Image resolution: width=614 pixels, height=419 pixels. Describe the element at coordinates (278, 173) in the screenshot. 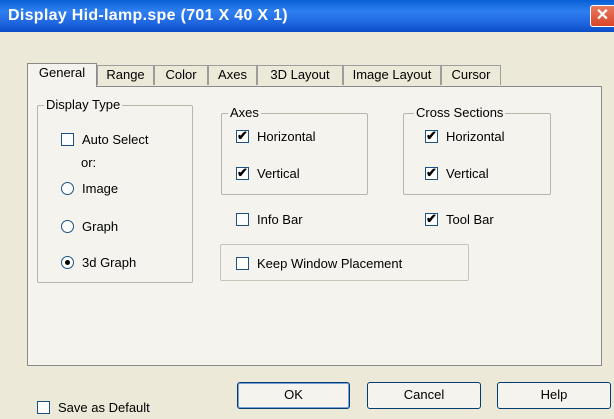

I see `axes-vertical-label: Vertical` at that location.